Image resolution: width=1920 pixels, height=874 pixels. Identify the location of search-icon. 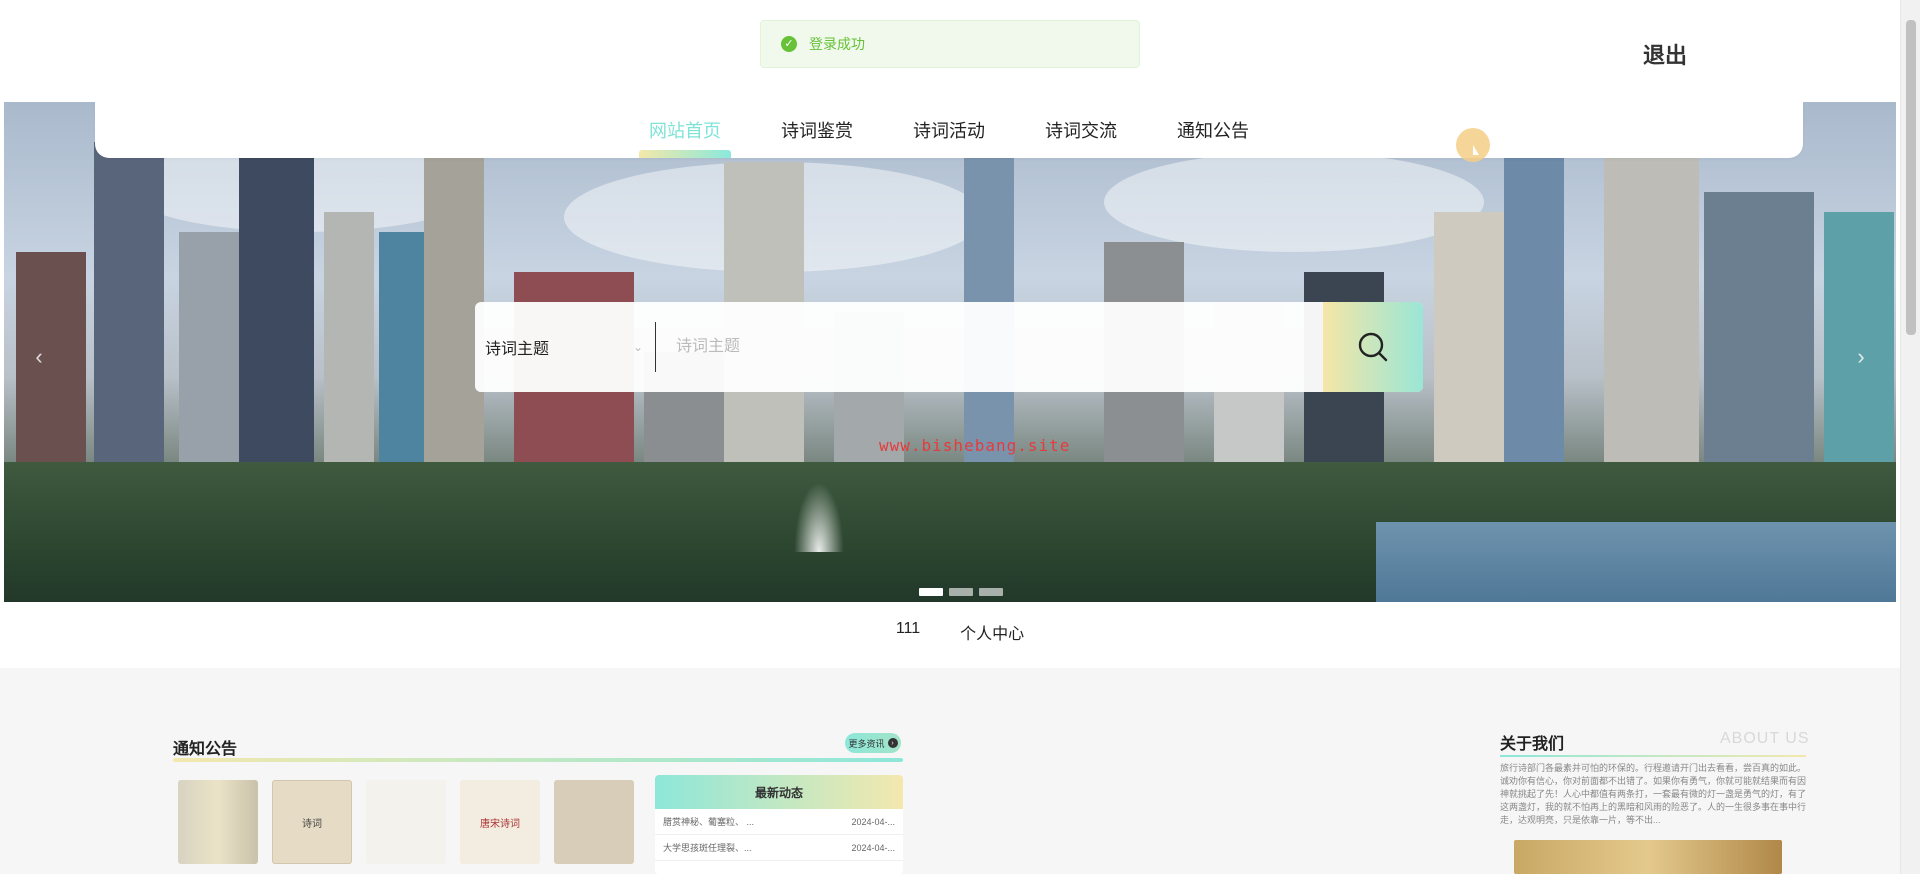
(1373, 347).